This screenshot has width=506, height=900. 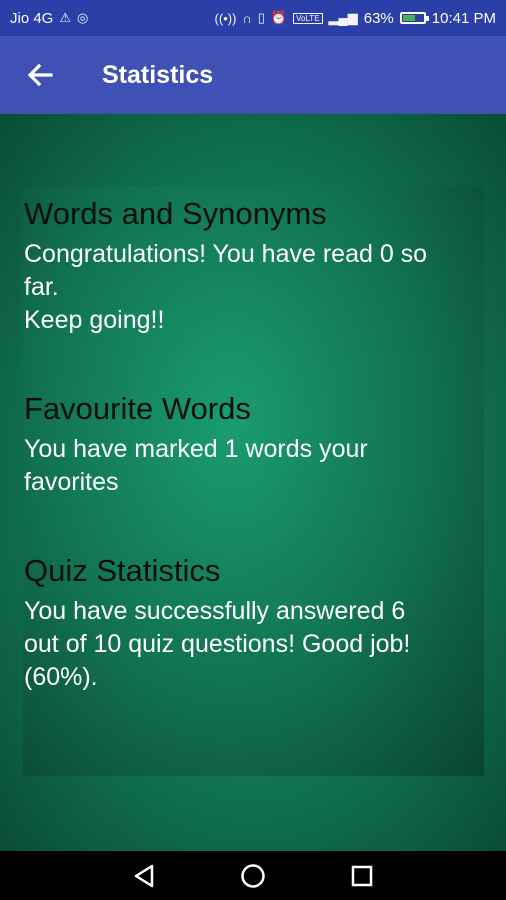 What do you see at coordinates (83, 17) in the screenshot?
I see `whatsapp-icon: ◎` at bounding box center [83, 17].